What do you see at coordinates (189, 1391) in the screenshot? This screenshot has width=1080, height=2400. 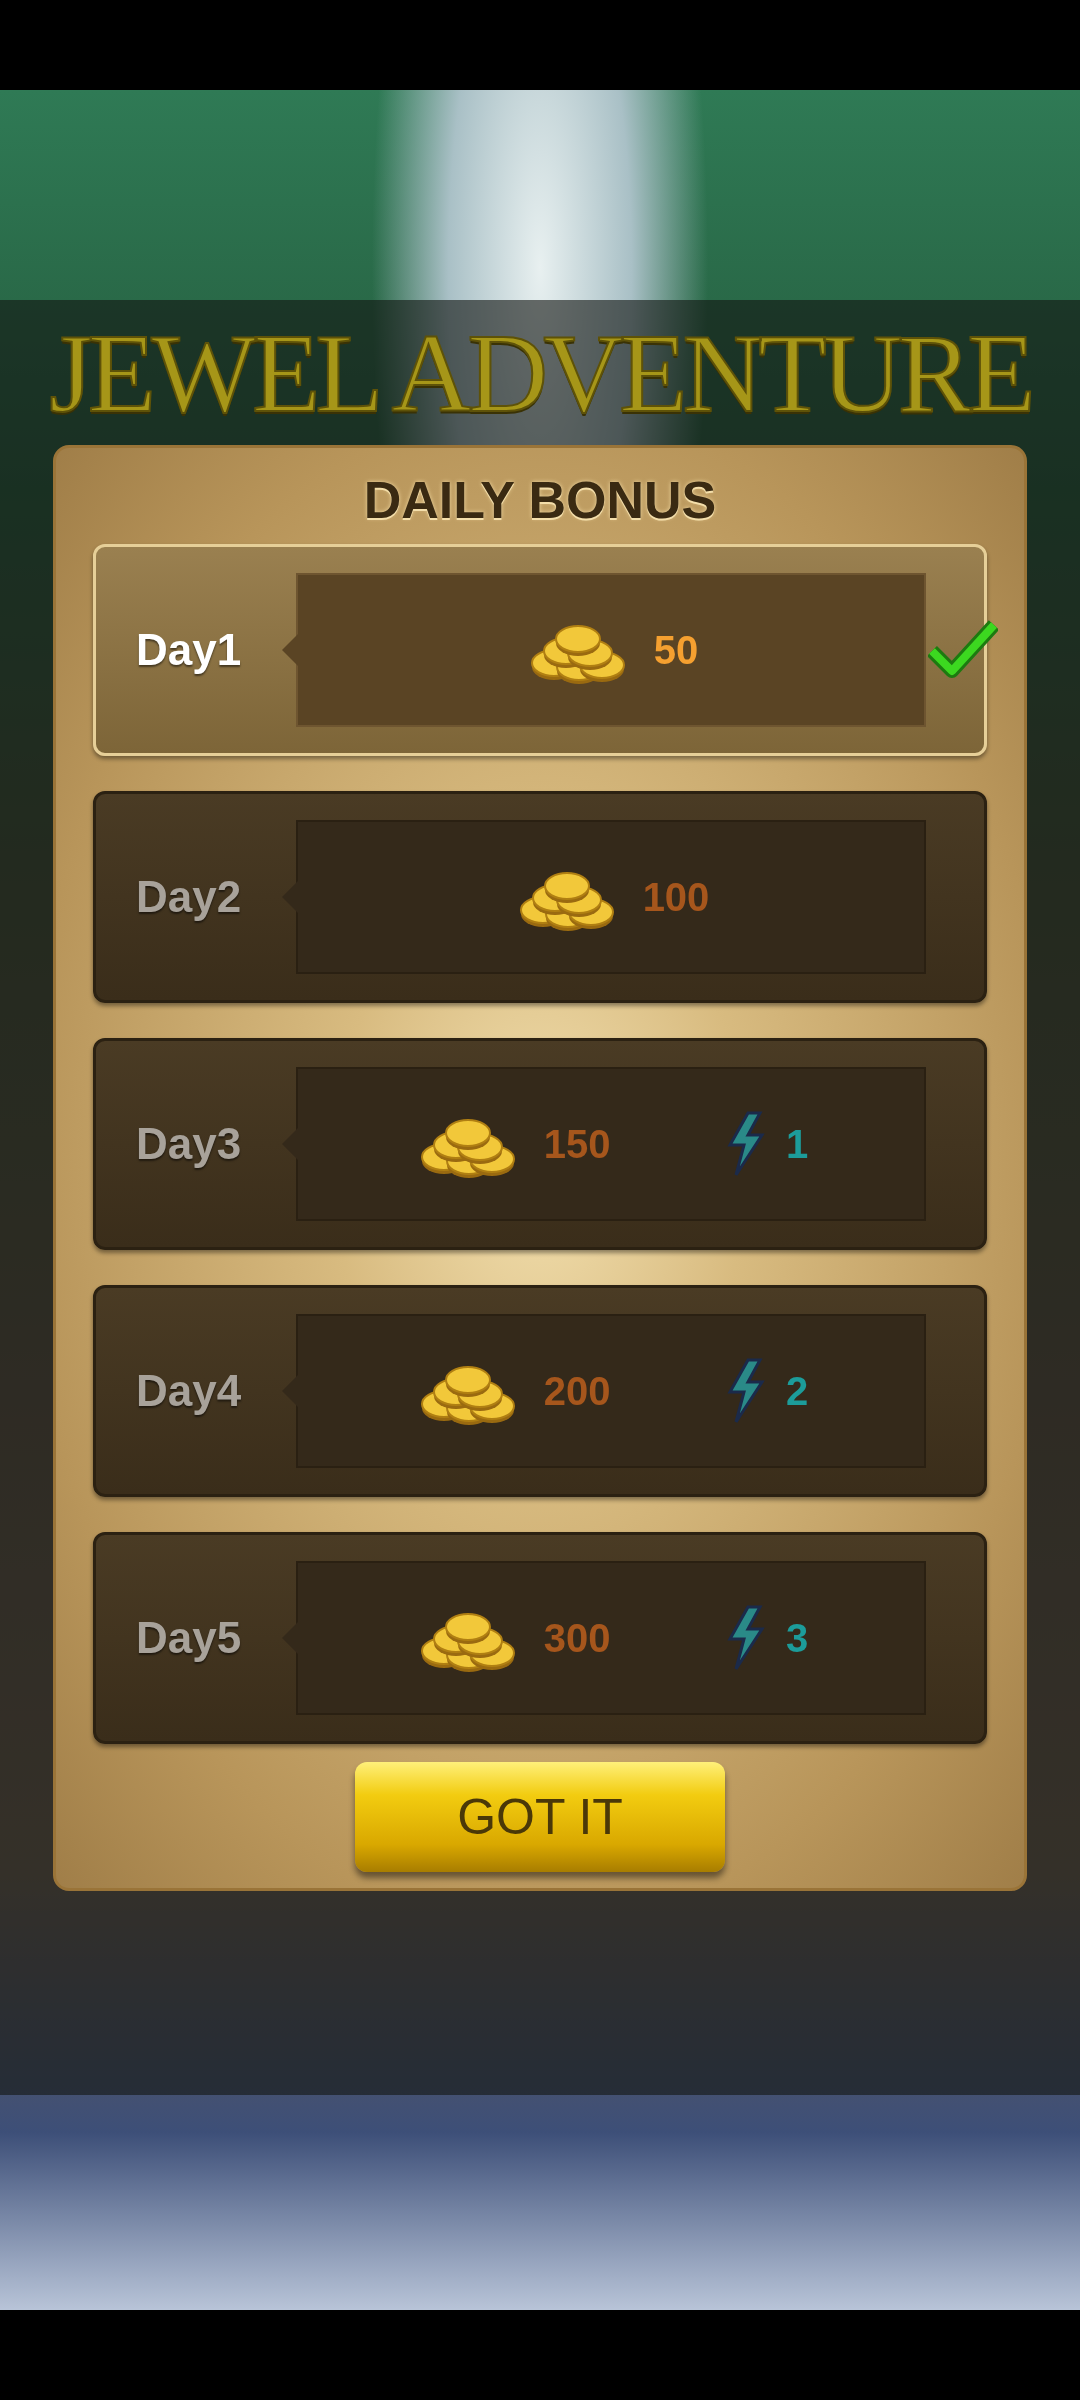 I see `day-label: Day4` at bounding box center [189, 1391].